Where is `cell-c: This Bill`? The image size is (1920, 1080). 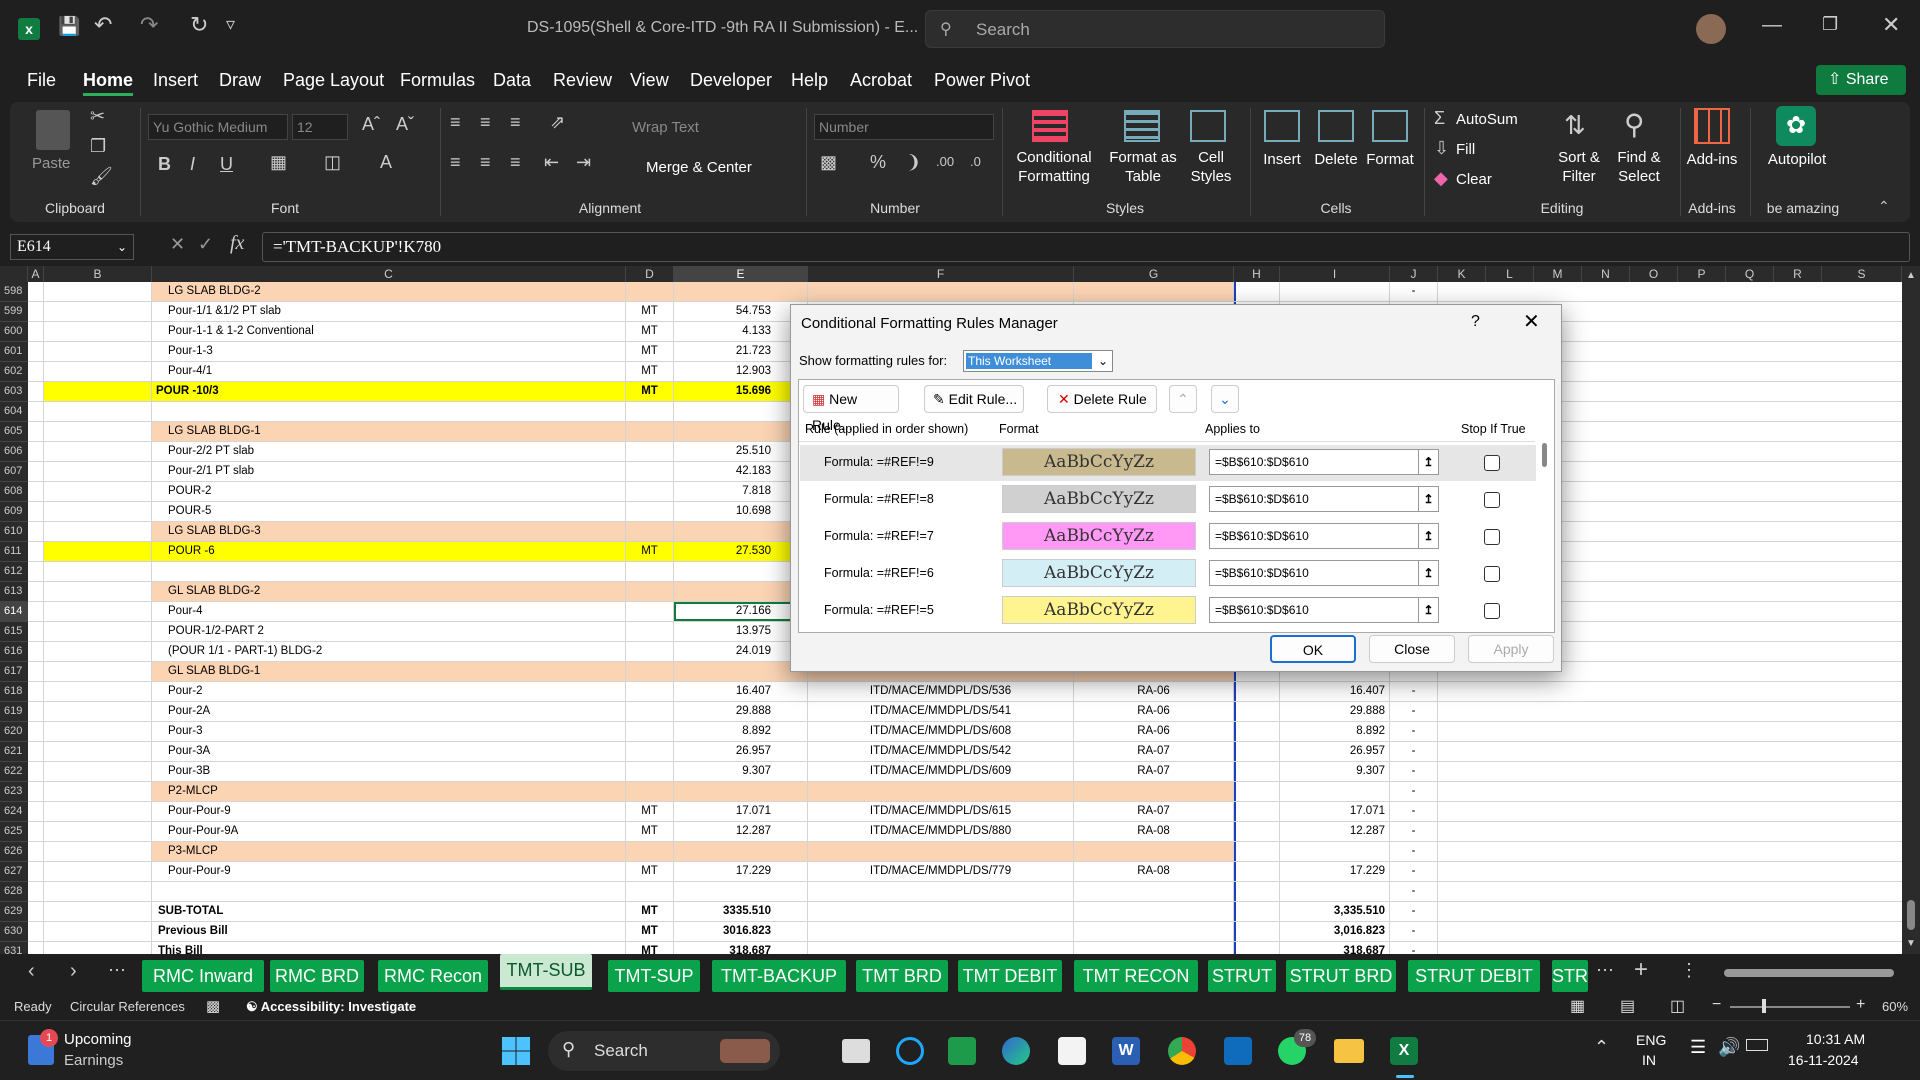 cell-c: This Bill is located at coordinates (389, 948).